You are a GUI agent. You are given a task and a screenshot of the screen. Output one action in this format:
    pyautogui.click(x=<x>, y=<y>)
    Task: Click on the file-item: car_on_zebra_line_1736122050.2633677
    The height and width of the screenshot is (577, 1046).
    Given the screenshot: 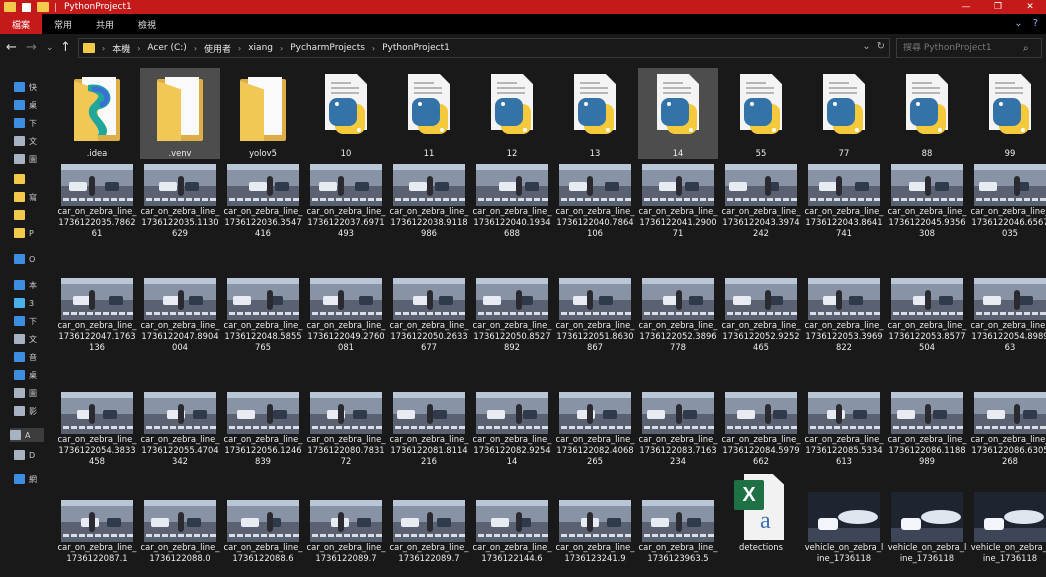 What is the action you would take?
    pyautogui.click(x=429, y=312)
    